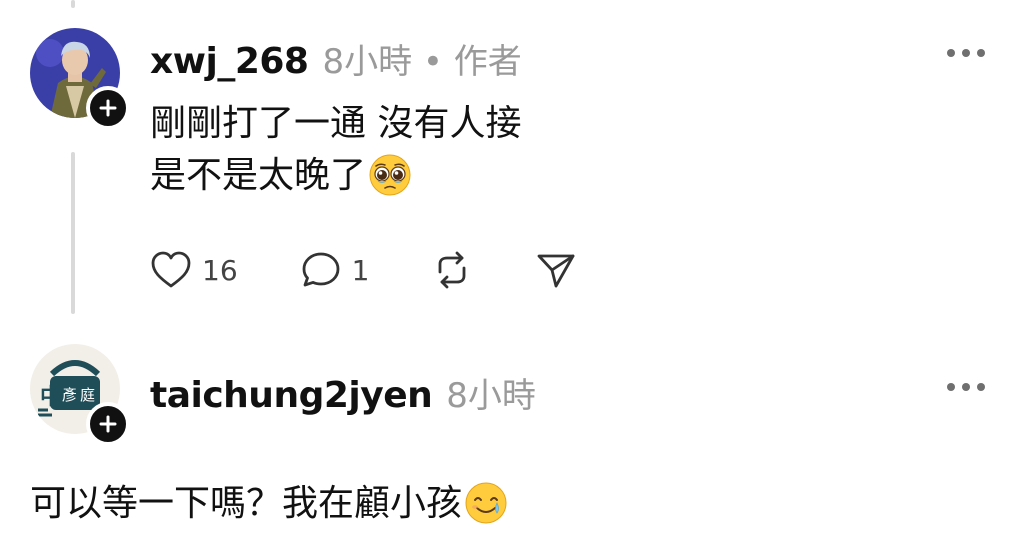 This screenshot has height=553, width=1024. Describe the element at coordinates (390, 182) in the screenshot. I see `pleading-face-emoji` at that location.